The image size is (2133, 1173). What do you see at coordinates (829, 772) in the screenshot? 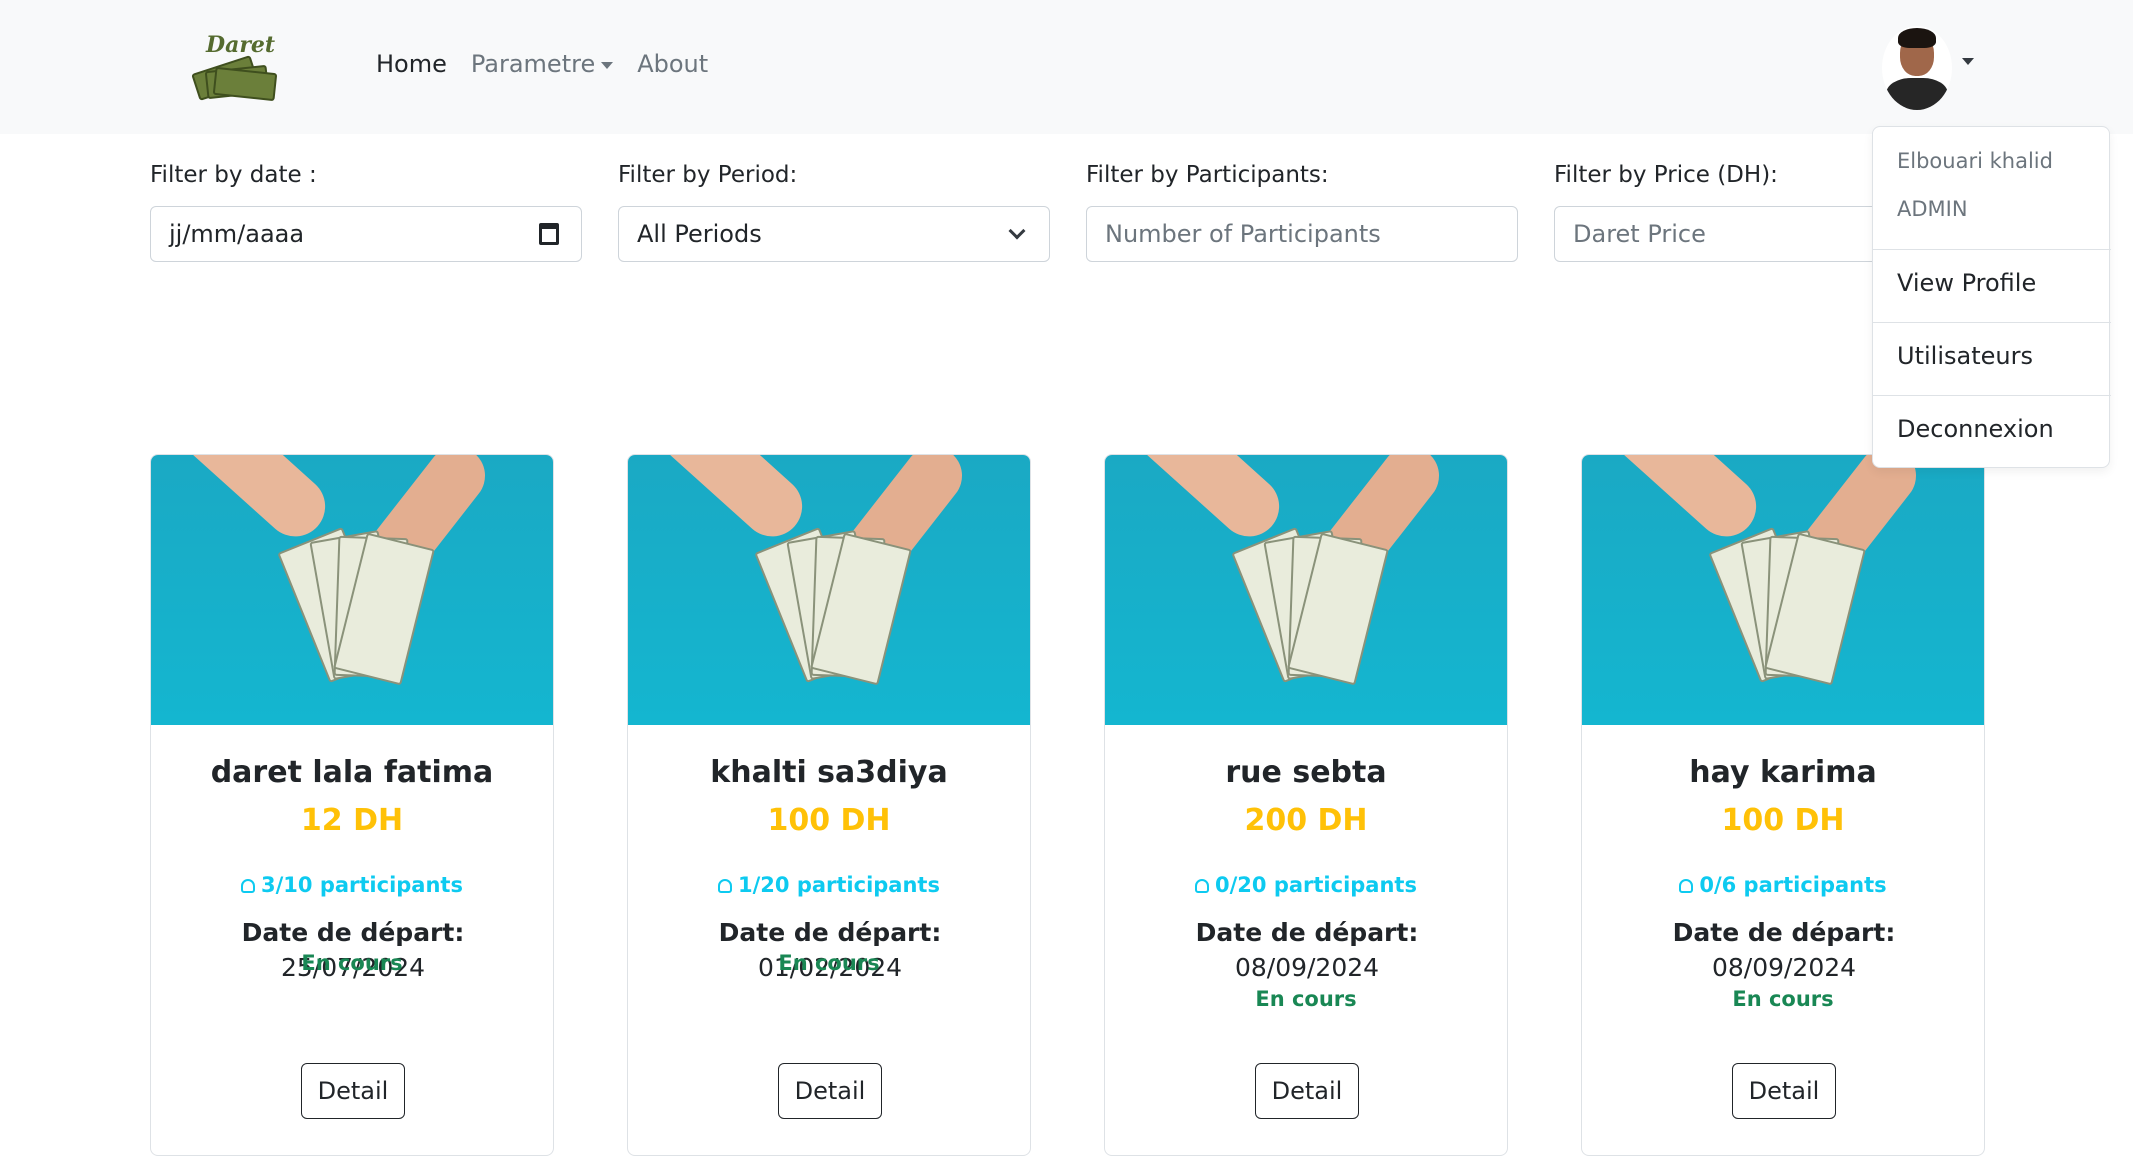
I see `card-title: khalti sa3diya` at bounding box center [829, 772].